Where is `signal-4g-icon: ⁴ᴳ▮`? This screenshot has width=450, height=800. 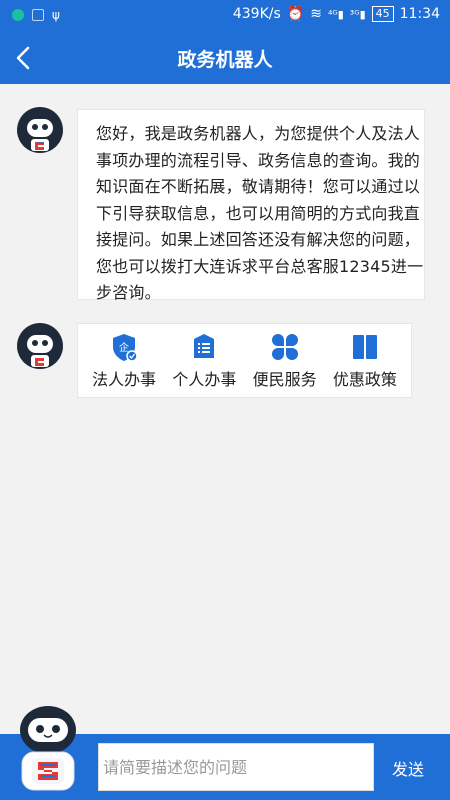 signal-4g-icon: ⁴ᴳ▮ is located at coordinates (335, 14).